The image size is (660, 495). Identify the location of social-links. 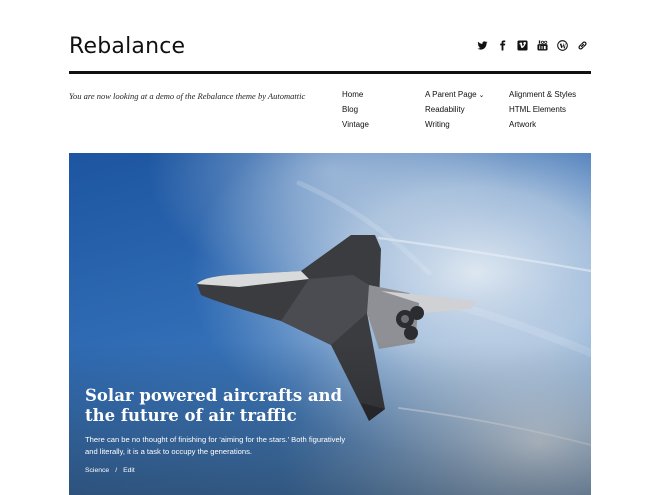
(532, 45).